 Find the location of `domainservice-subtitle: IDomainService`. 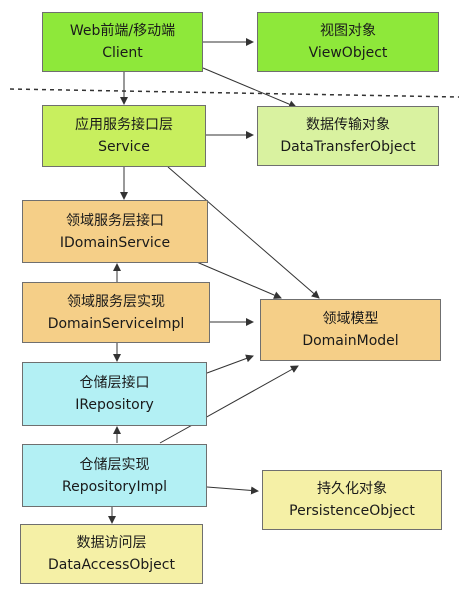

domainservice-subtitle: IDomainService is located at coordinates (115, 242).